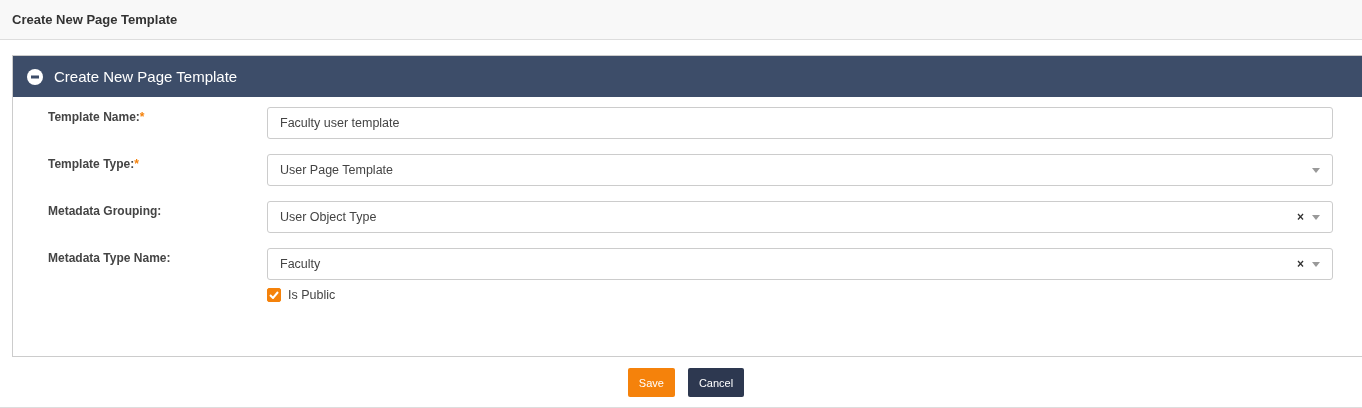 The image size is (1362, 408). I want to click on collapse-icon, so click(35, 76).